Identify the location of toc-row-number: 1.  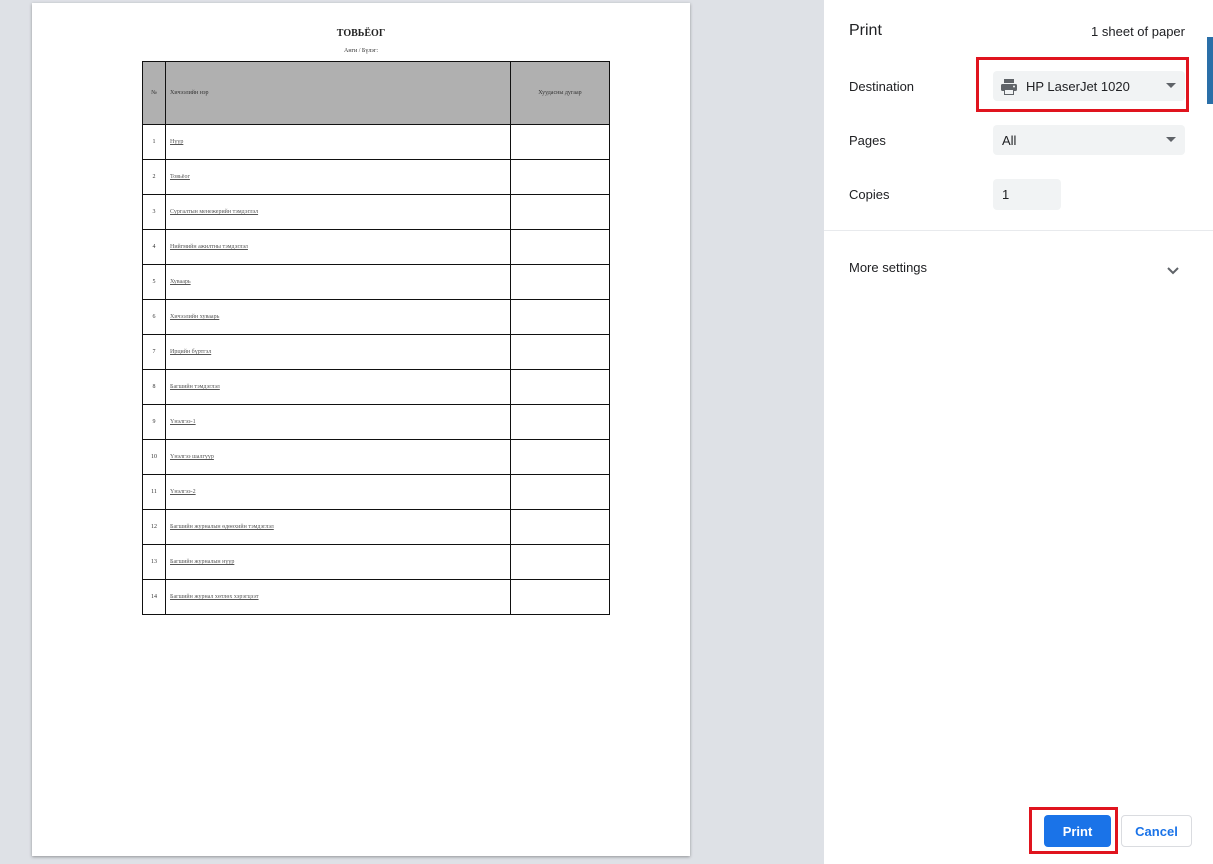
(154, 142).